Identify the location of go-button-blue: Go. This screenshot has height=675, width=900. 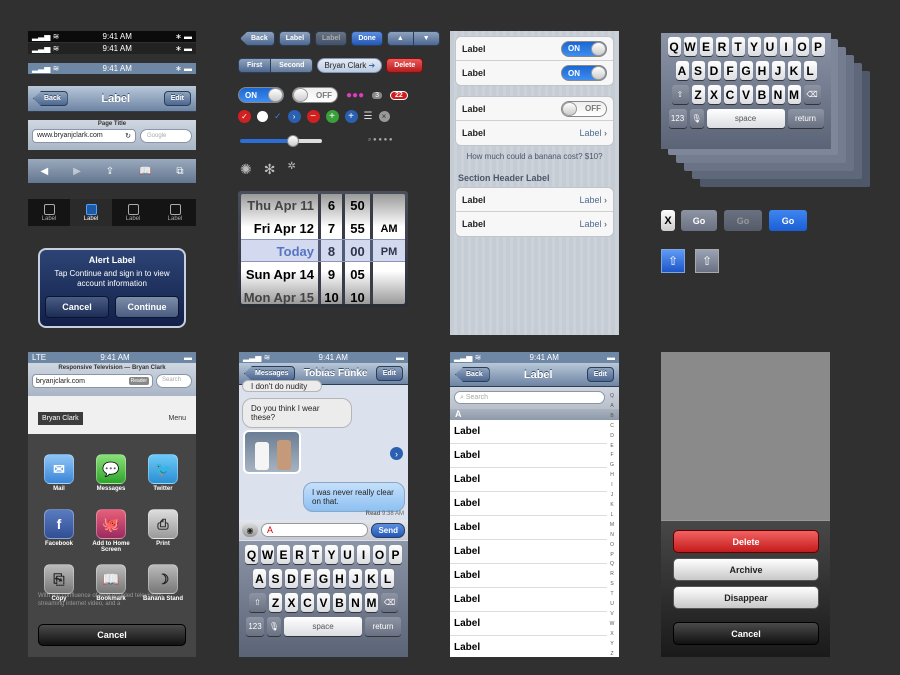
(788, 220).